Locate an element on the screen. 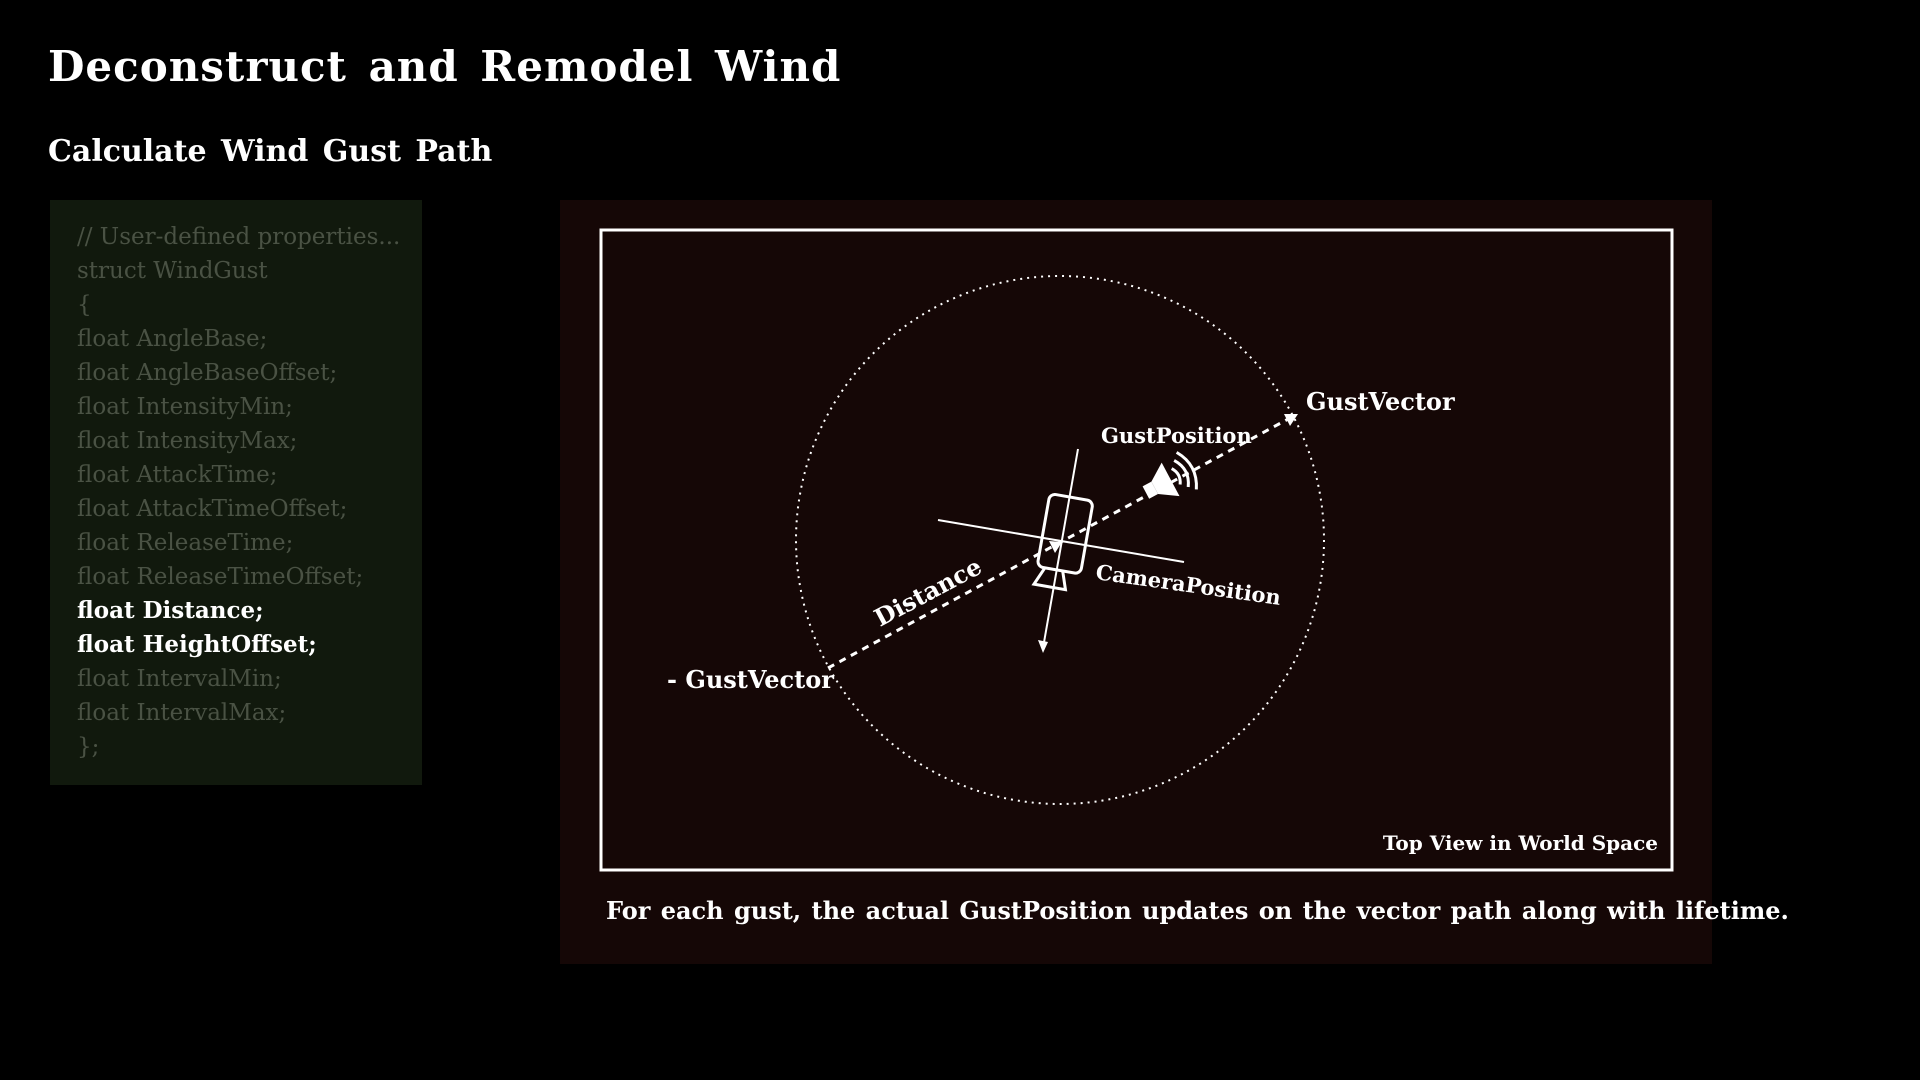 The width and height of the screenshot is (1920, 1080). gust-position-label: GustPosition is located at coordinates (1176, 435).